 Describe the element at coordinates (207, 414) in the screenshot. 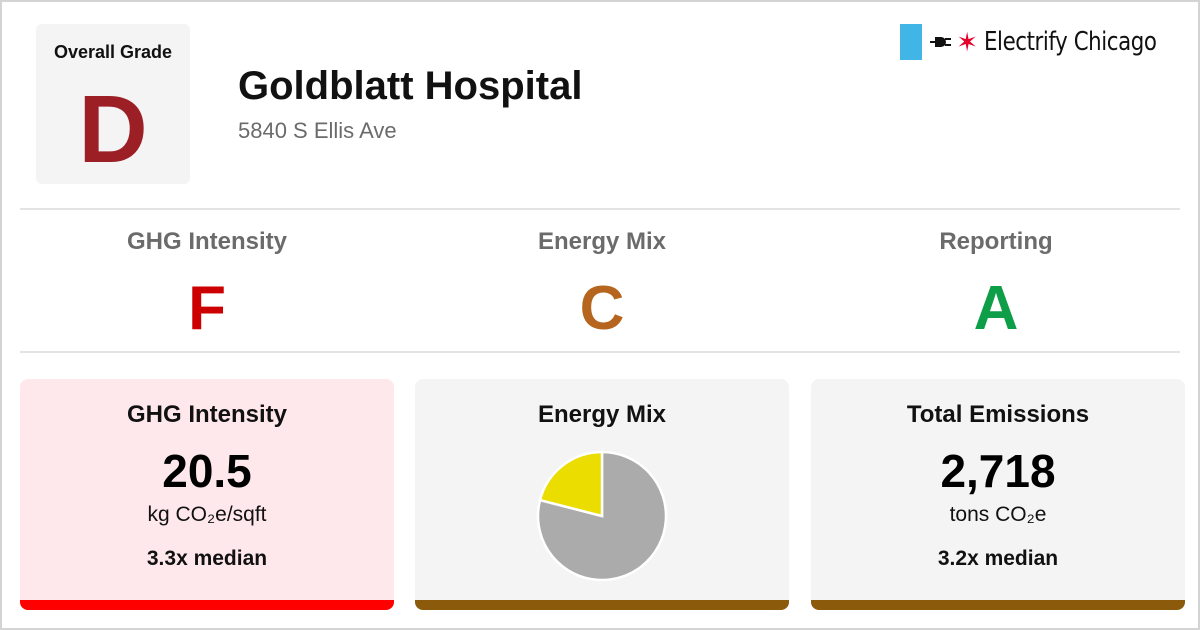

I see `card-title: GHG Intensity` at that location.